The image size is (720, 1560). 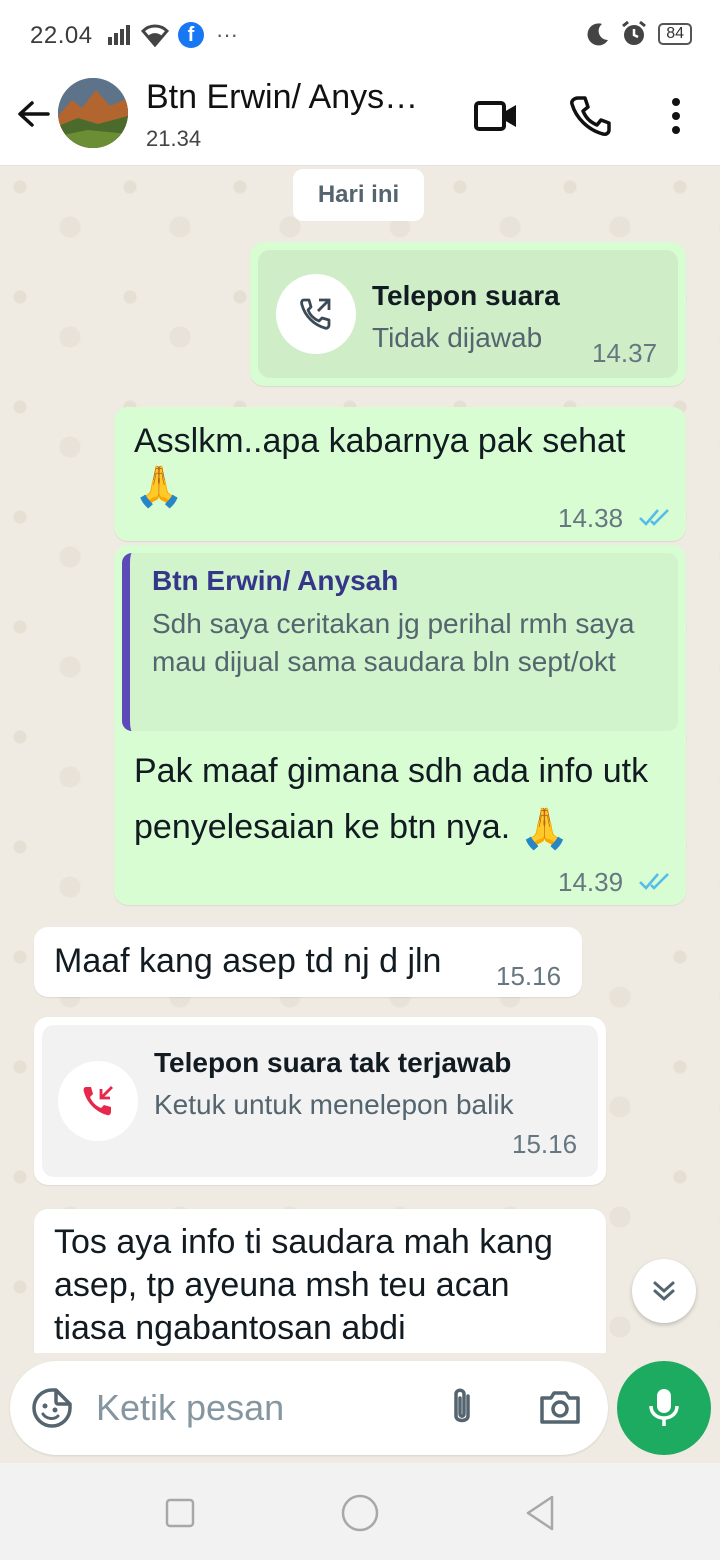 I want to click on last-seen: 21.34, so click(x=174, y=138).